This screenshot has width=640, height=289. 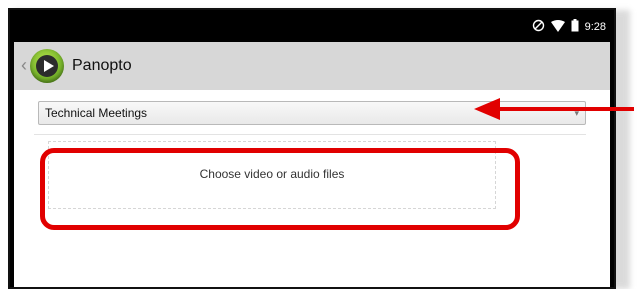 What do you see at coordinates (569, 27) in the screenshot?
I see `status-icons: 9:28` at bounding box center [569, 27].